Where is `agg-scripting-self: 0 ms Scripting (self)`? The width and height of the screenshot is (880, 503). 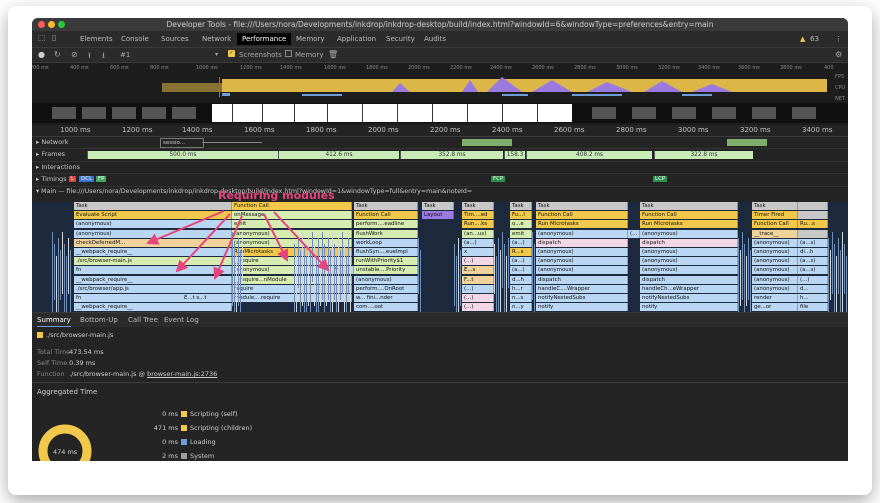
agg-scripting-self: 0 ms Scripting (self) is located at coordinates (190, 414).